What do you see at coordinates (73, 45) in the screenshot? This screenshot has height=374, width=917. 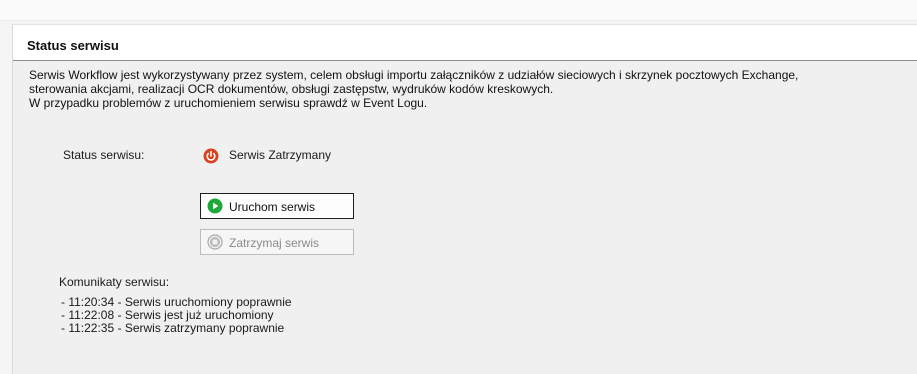 I see `panel-title: Status serwisu` at bounding box center [73, 45].